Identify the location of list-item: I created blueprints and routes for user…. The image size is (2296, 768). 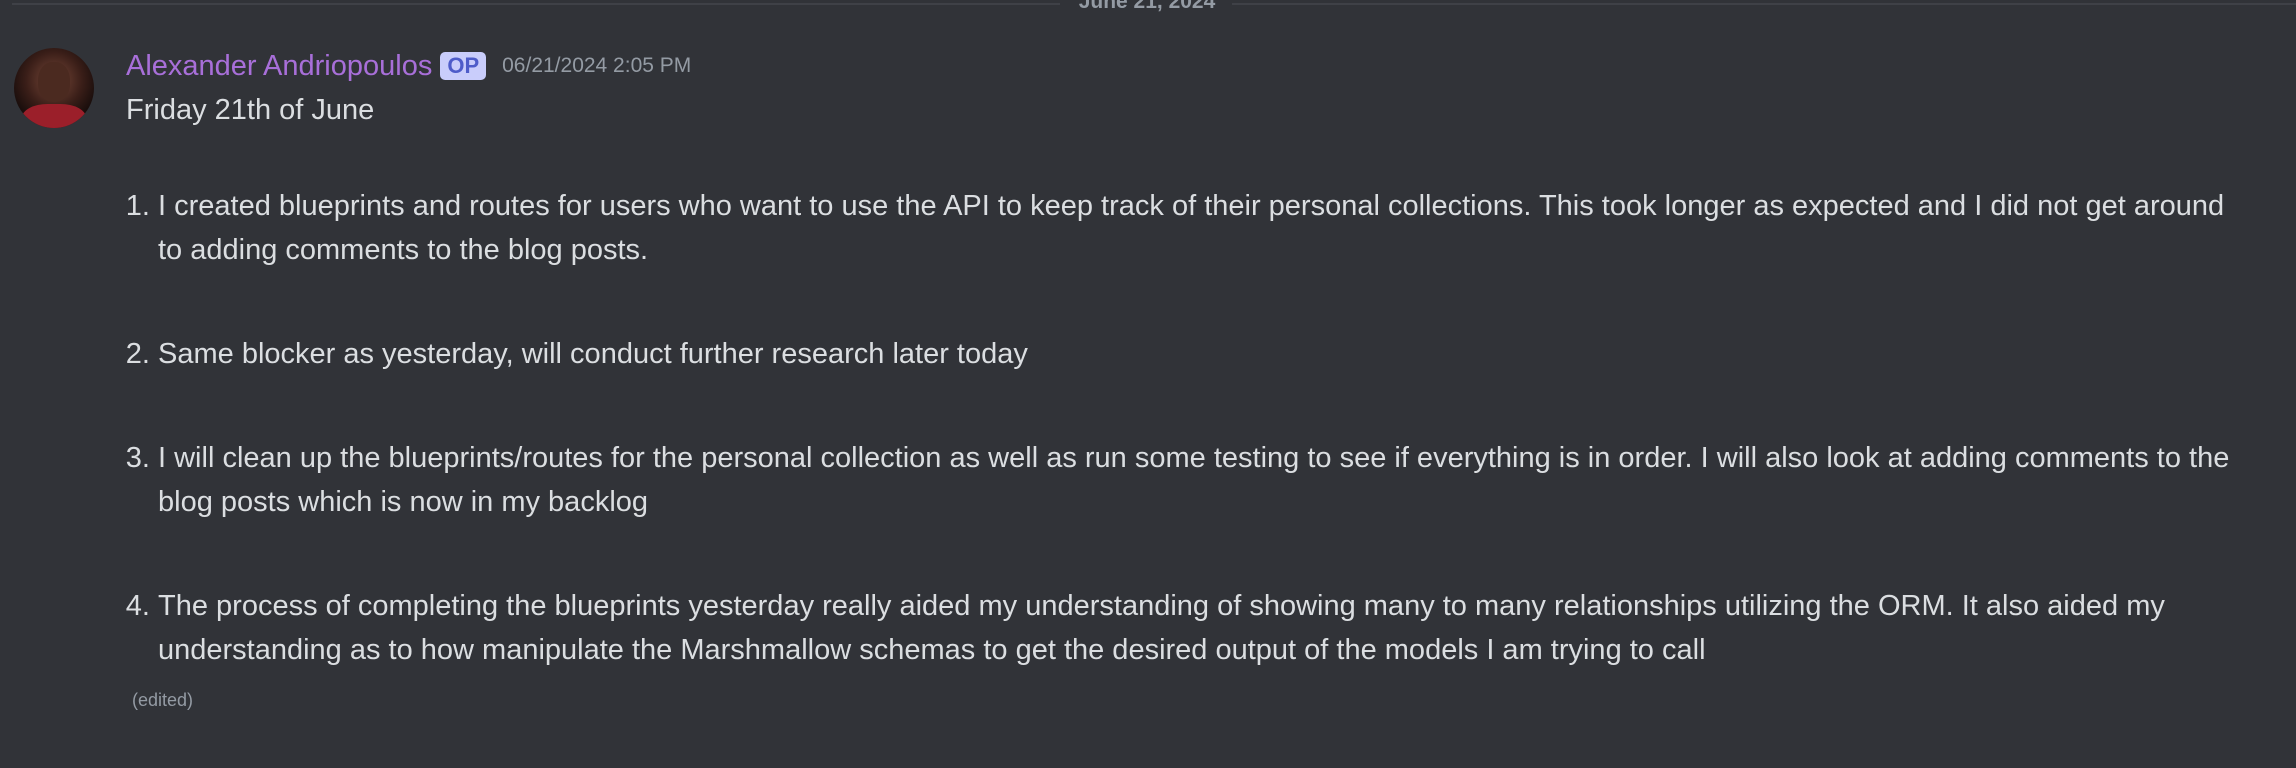
(1198, 228).